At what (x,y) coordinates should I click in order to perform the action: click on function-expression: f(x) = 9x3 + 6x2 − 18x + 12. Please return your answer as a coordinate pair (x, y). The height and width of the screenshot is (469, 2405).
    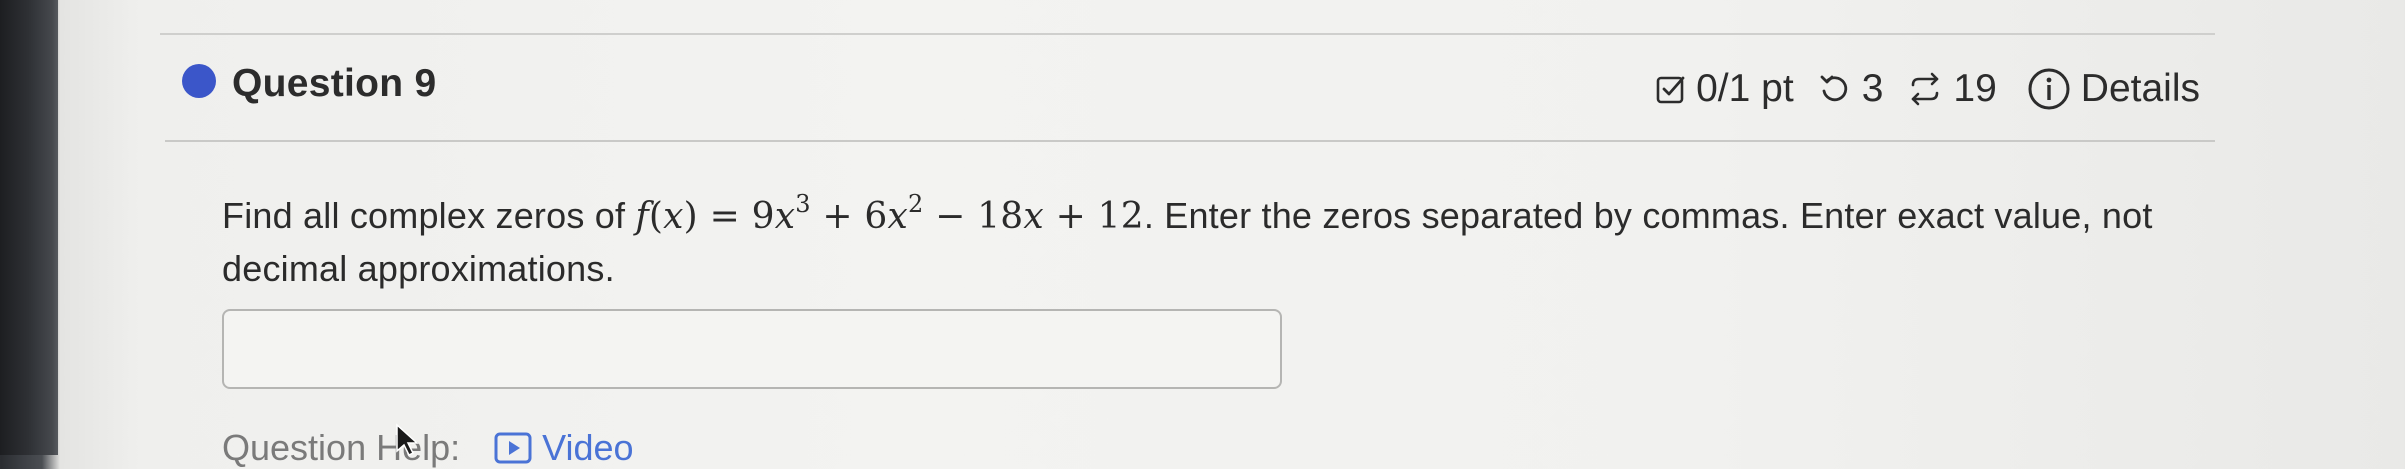
    Looking at the image, I should click on (889, 213).